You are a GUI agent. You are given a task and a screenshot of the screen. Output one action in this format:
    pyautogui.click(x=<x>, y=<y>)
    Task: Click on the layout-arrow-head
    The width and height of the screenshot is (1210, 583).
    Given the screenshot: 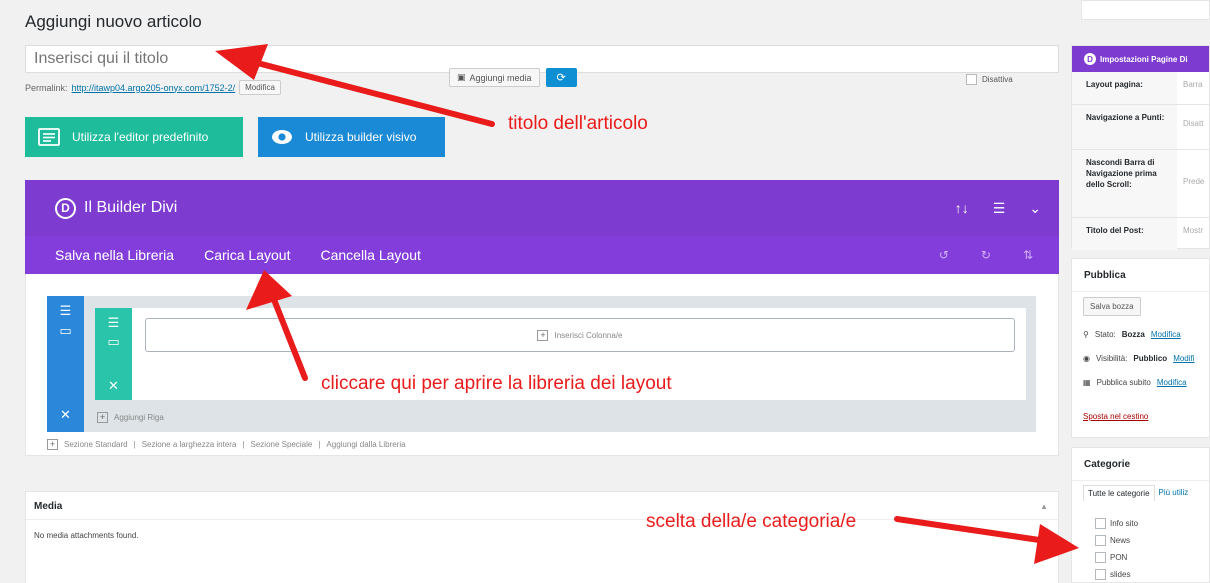 What is the action you would take?
    pyautogui.click(x=269, y=290)
    